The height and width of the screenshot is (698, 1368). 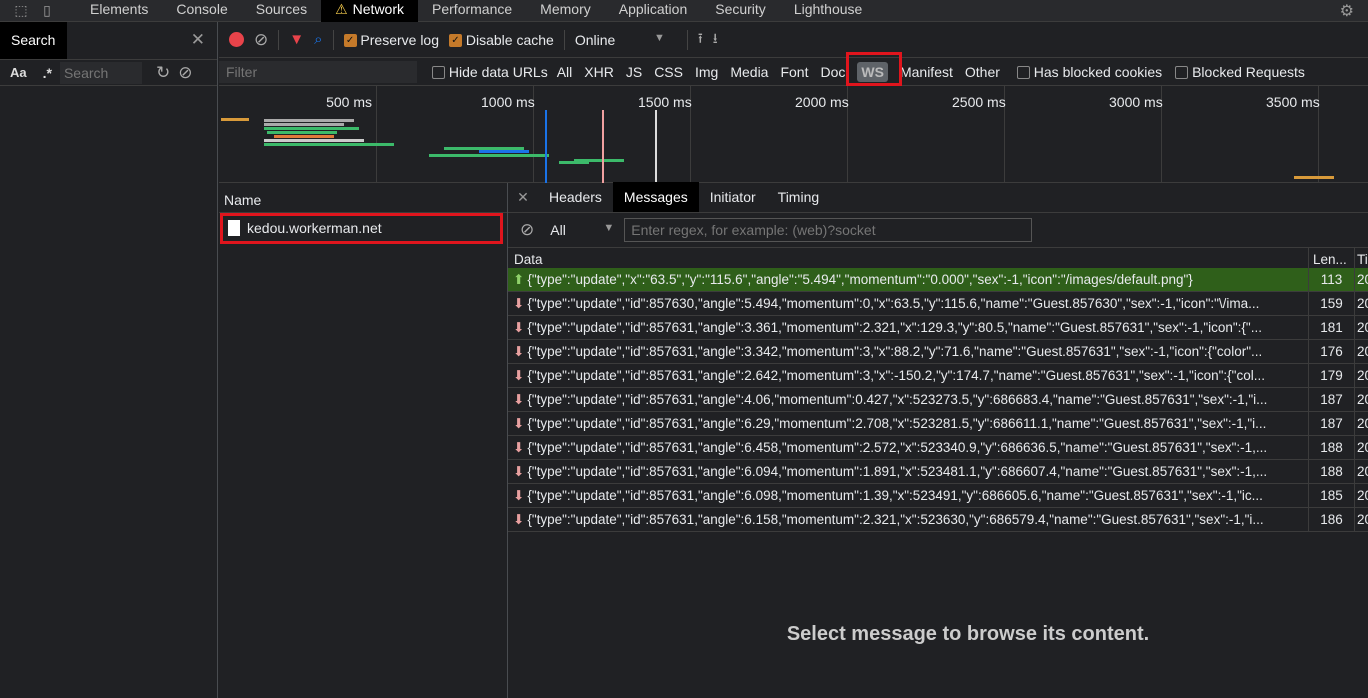 What do you see at coordinates (1331, 351) in the screenshot?
I see `message-length: 176` at bounding box center [1331, 351].